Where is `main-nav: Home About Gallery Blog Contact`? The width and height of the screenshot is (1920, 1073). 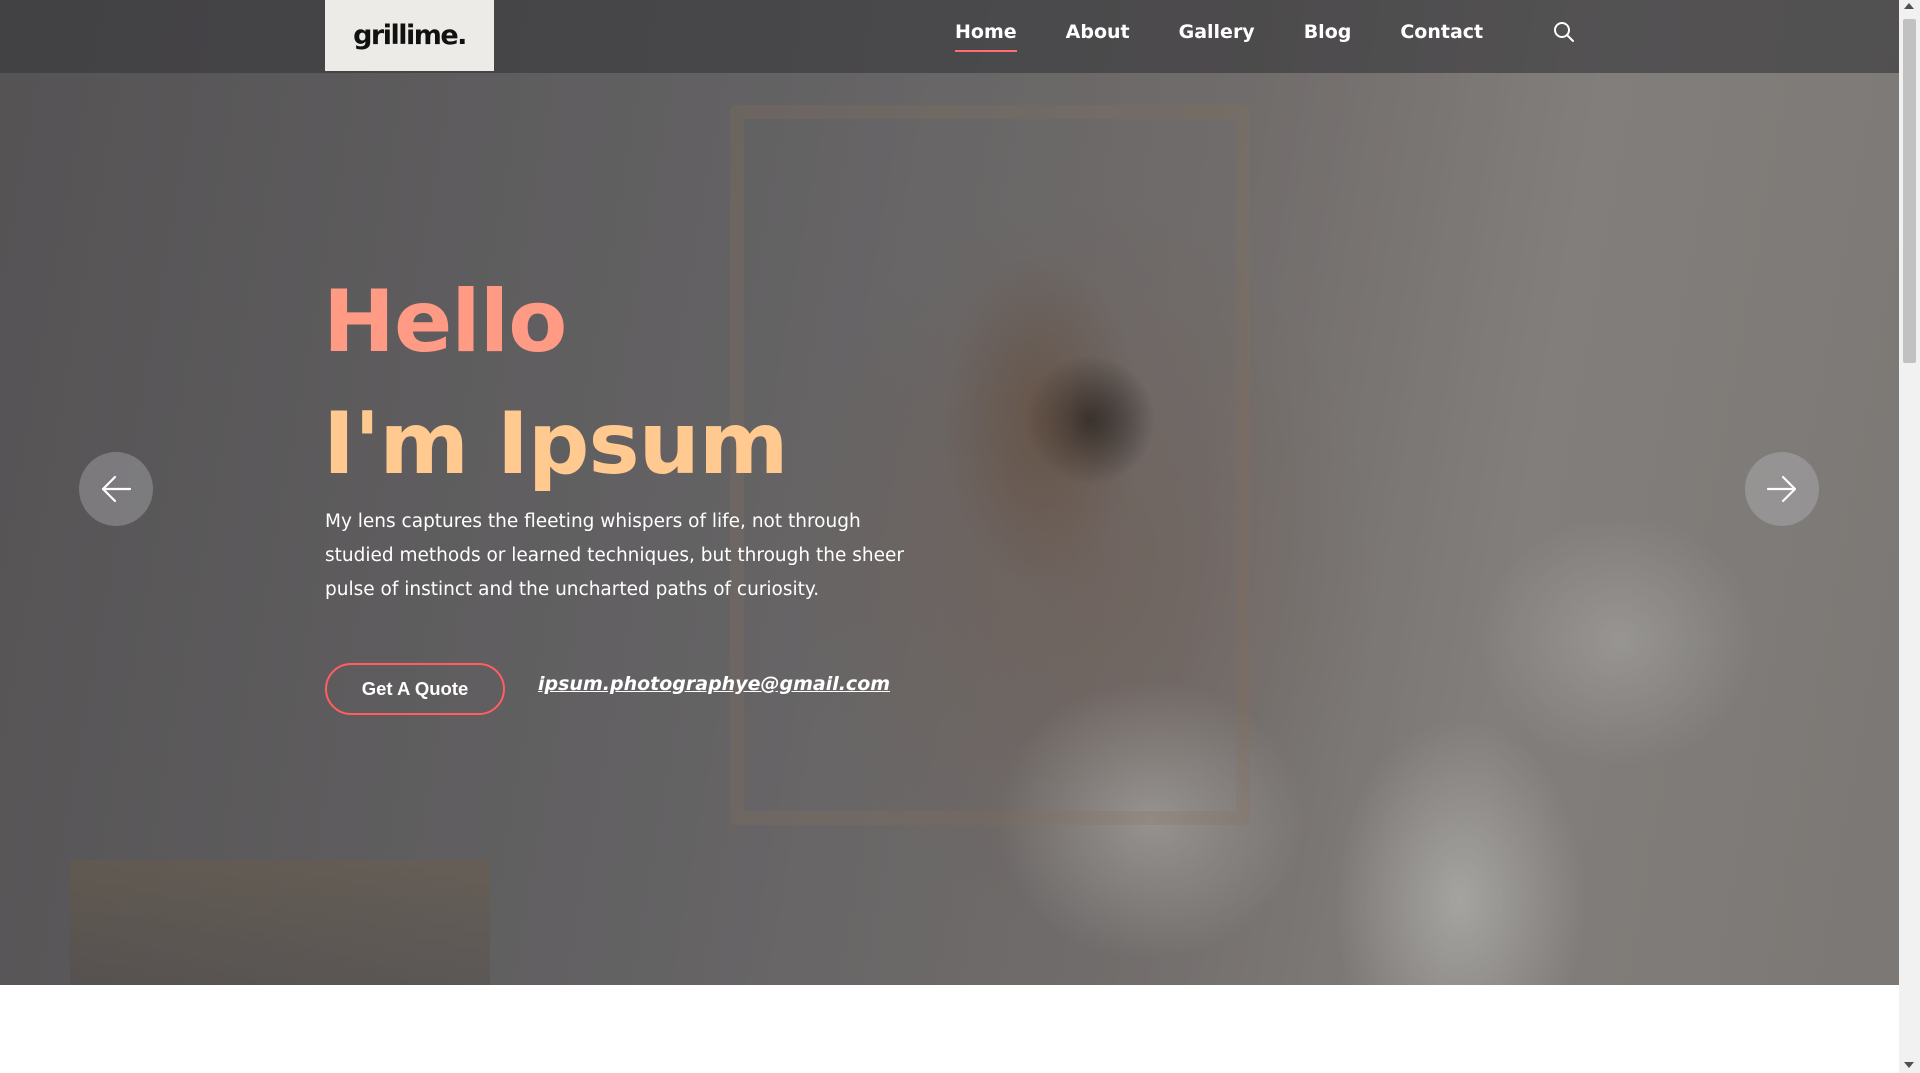
main-nav: Home About Gallery Blog Contact is located at coordinates (1243, 36).